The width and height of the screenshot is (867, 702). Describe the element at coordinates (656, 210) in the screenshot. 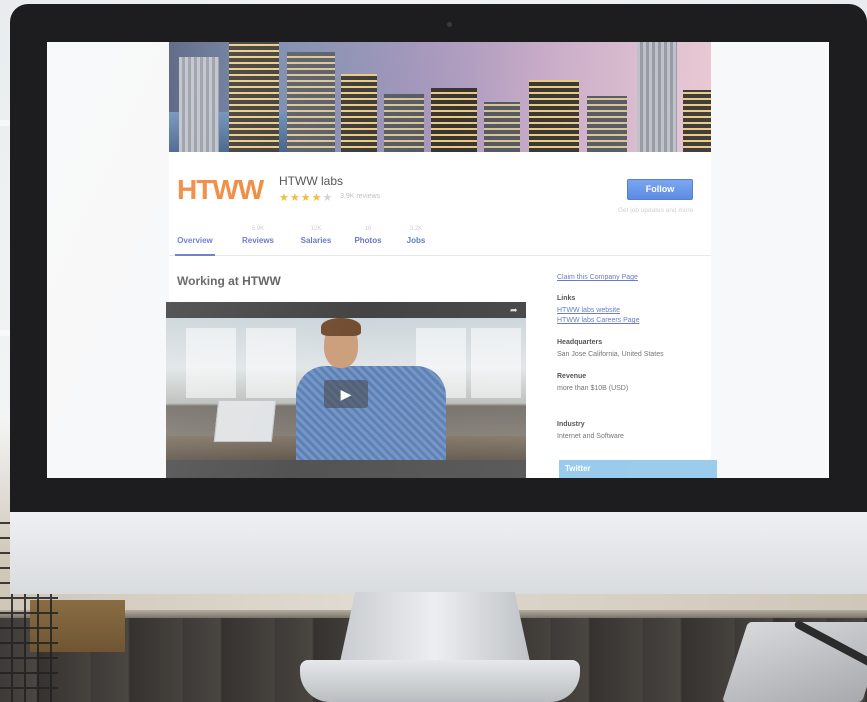

I see `follow-subtext: Get job updates and more` at that location.